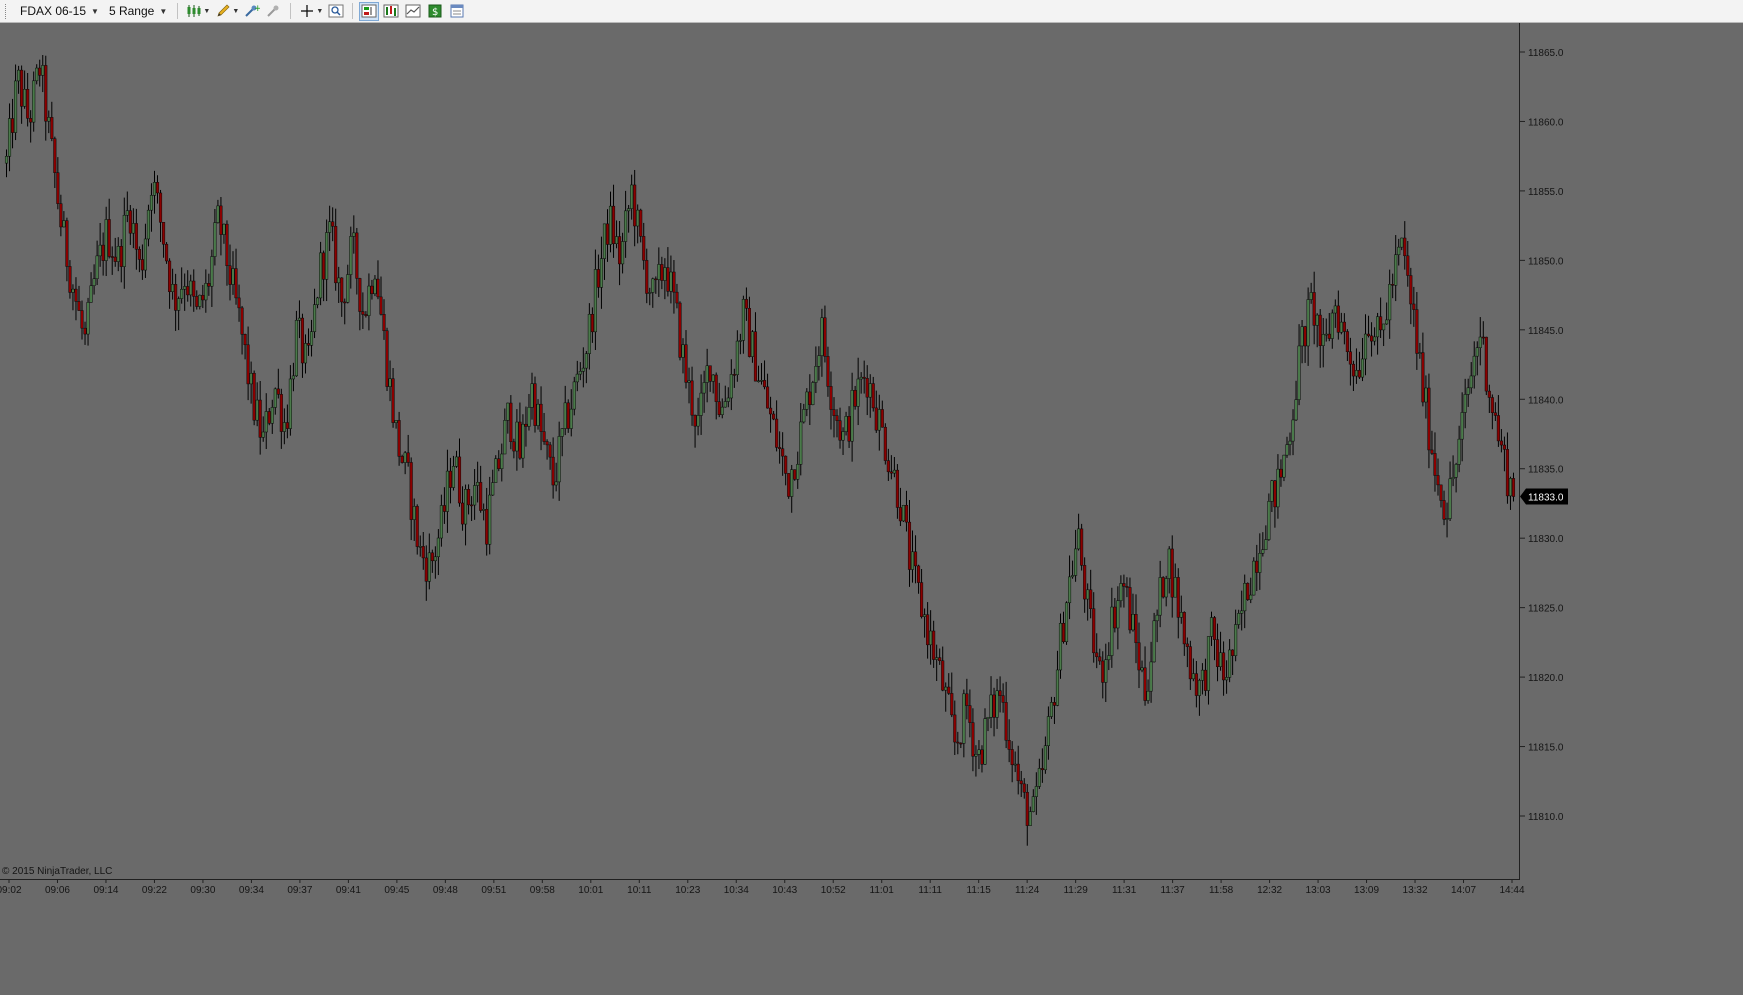 The height and width of the screenshot is (995, 1743). I want to click on x-tick-label: 10:43, so click(784, 890).